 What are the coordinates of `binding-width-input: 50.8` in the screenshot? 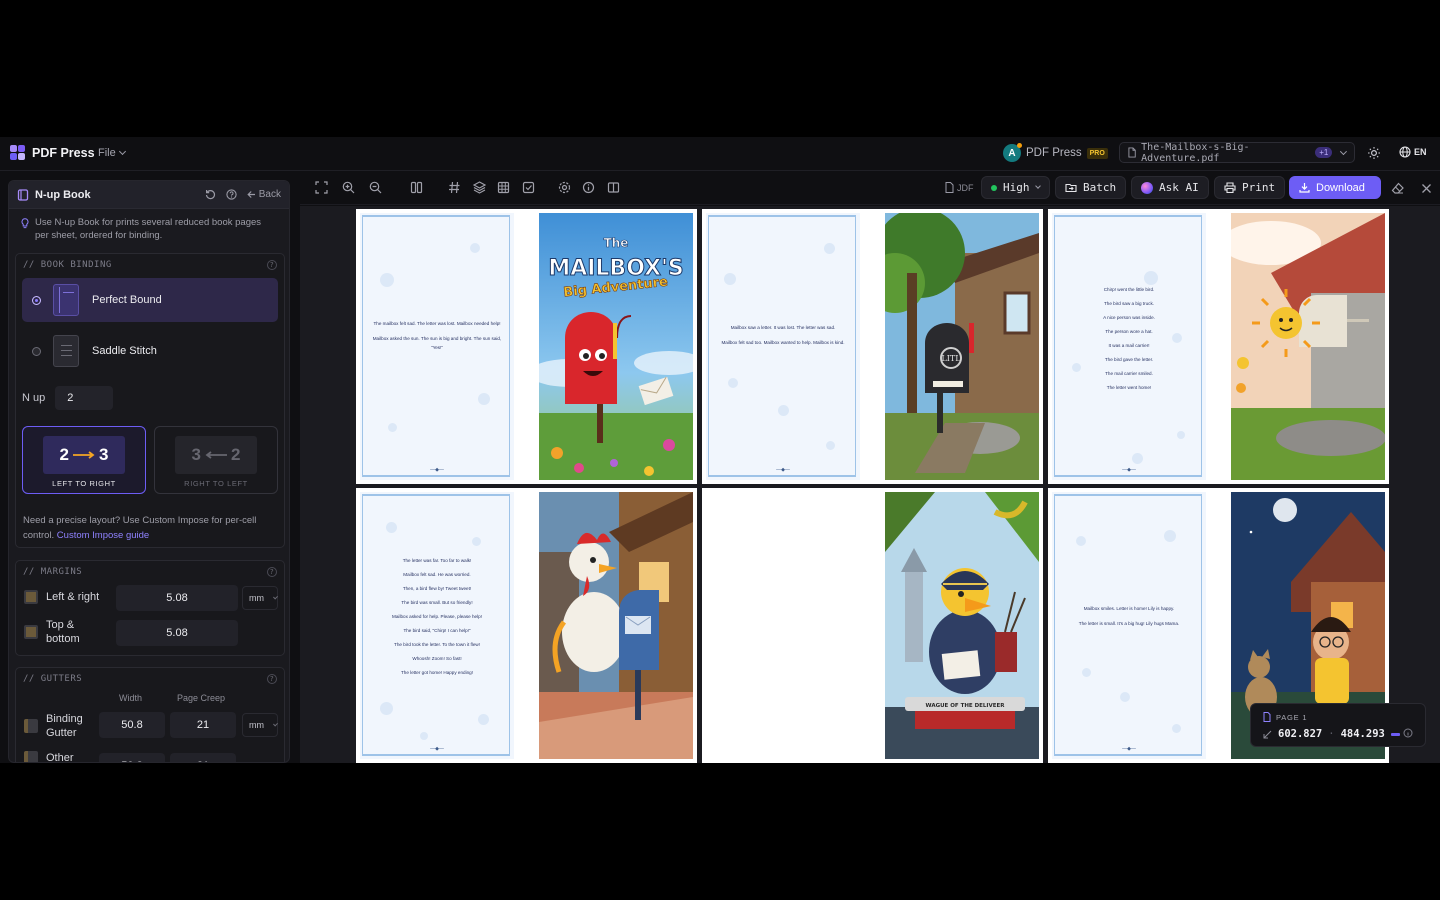 It's located at (132, 725).